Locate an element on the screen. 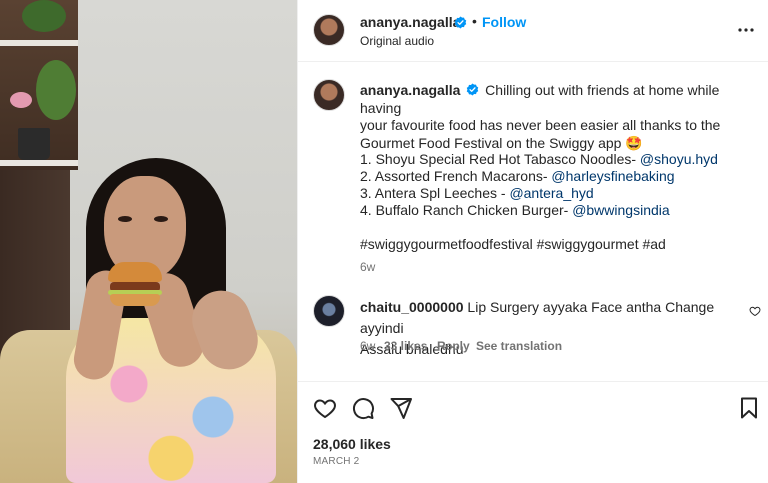 Image resolution: width=768 pixels, height=483 pixels. list-item-text: 4. Buffalo Ranch Chicken Burger- is located at coordinates (466, 210).